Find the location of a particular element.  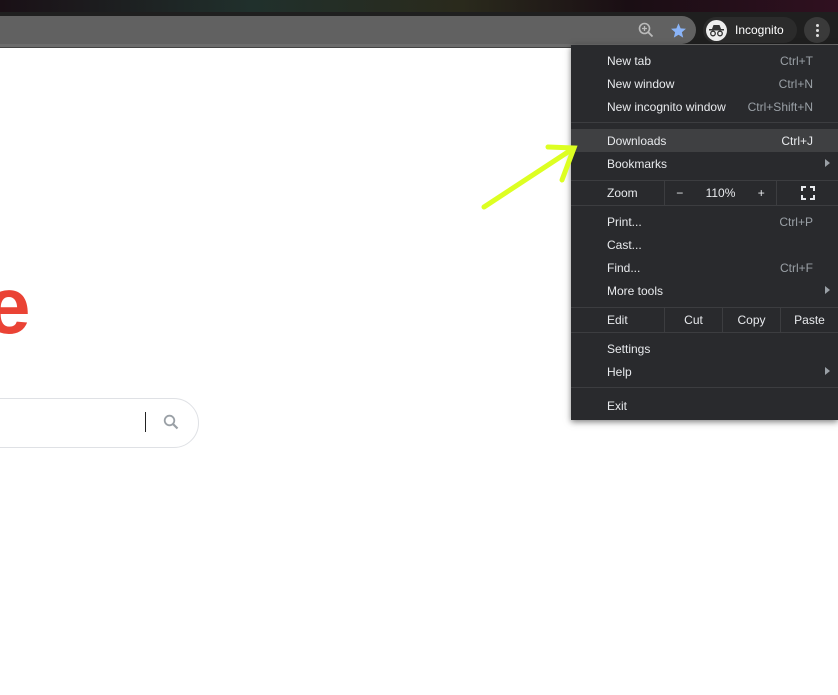

annotation-arrow is located at coordinates (529, 177).